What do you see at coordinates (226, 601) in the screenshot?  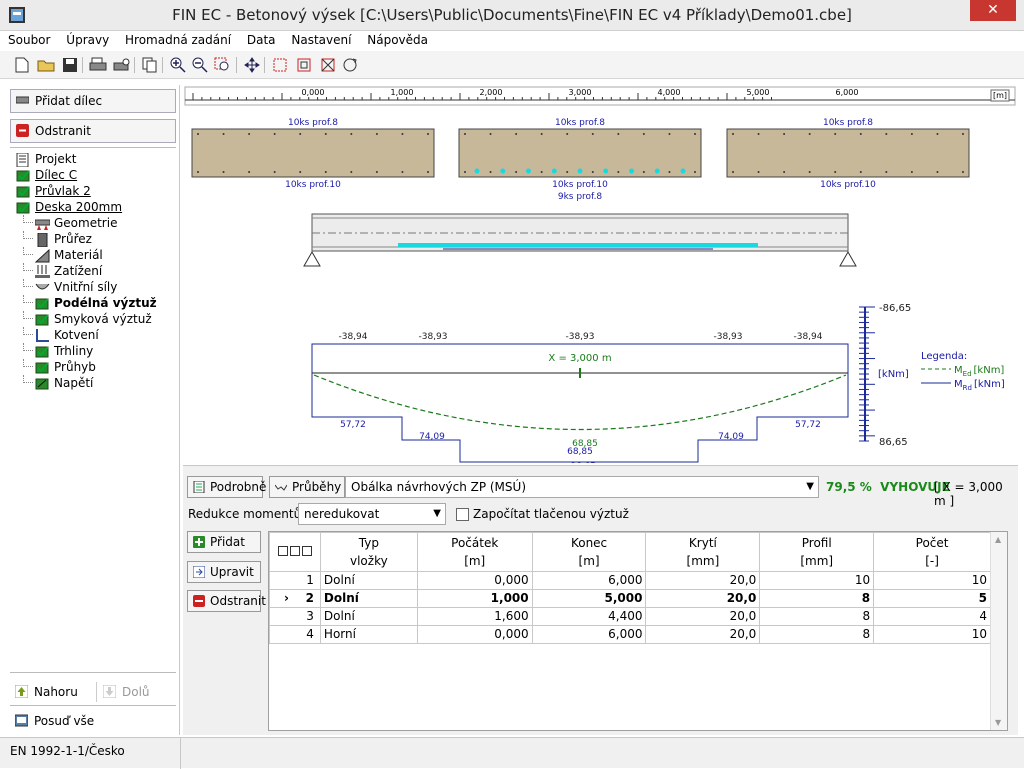 I see `remove-rebar-button: Odstranit` at bounding box center [226, 601].